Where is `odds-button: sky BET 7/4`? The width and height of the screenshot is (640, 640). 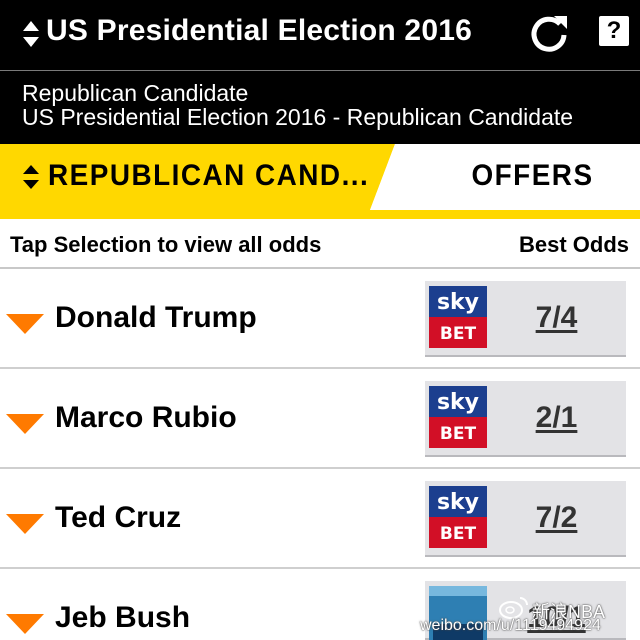 odds-button: sky BET 7/4 is located at coordinates (525, 319).